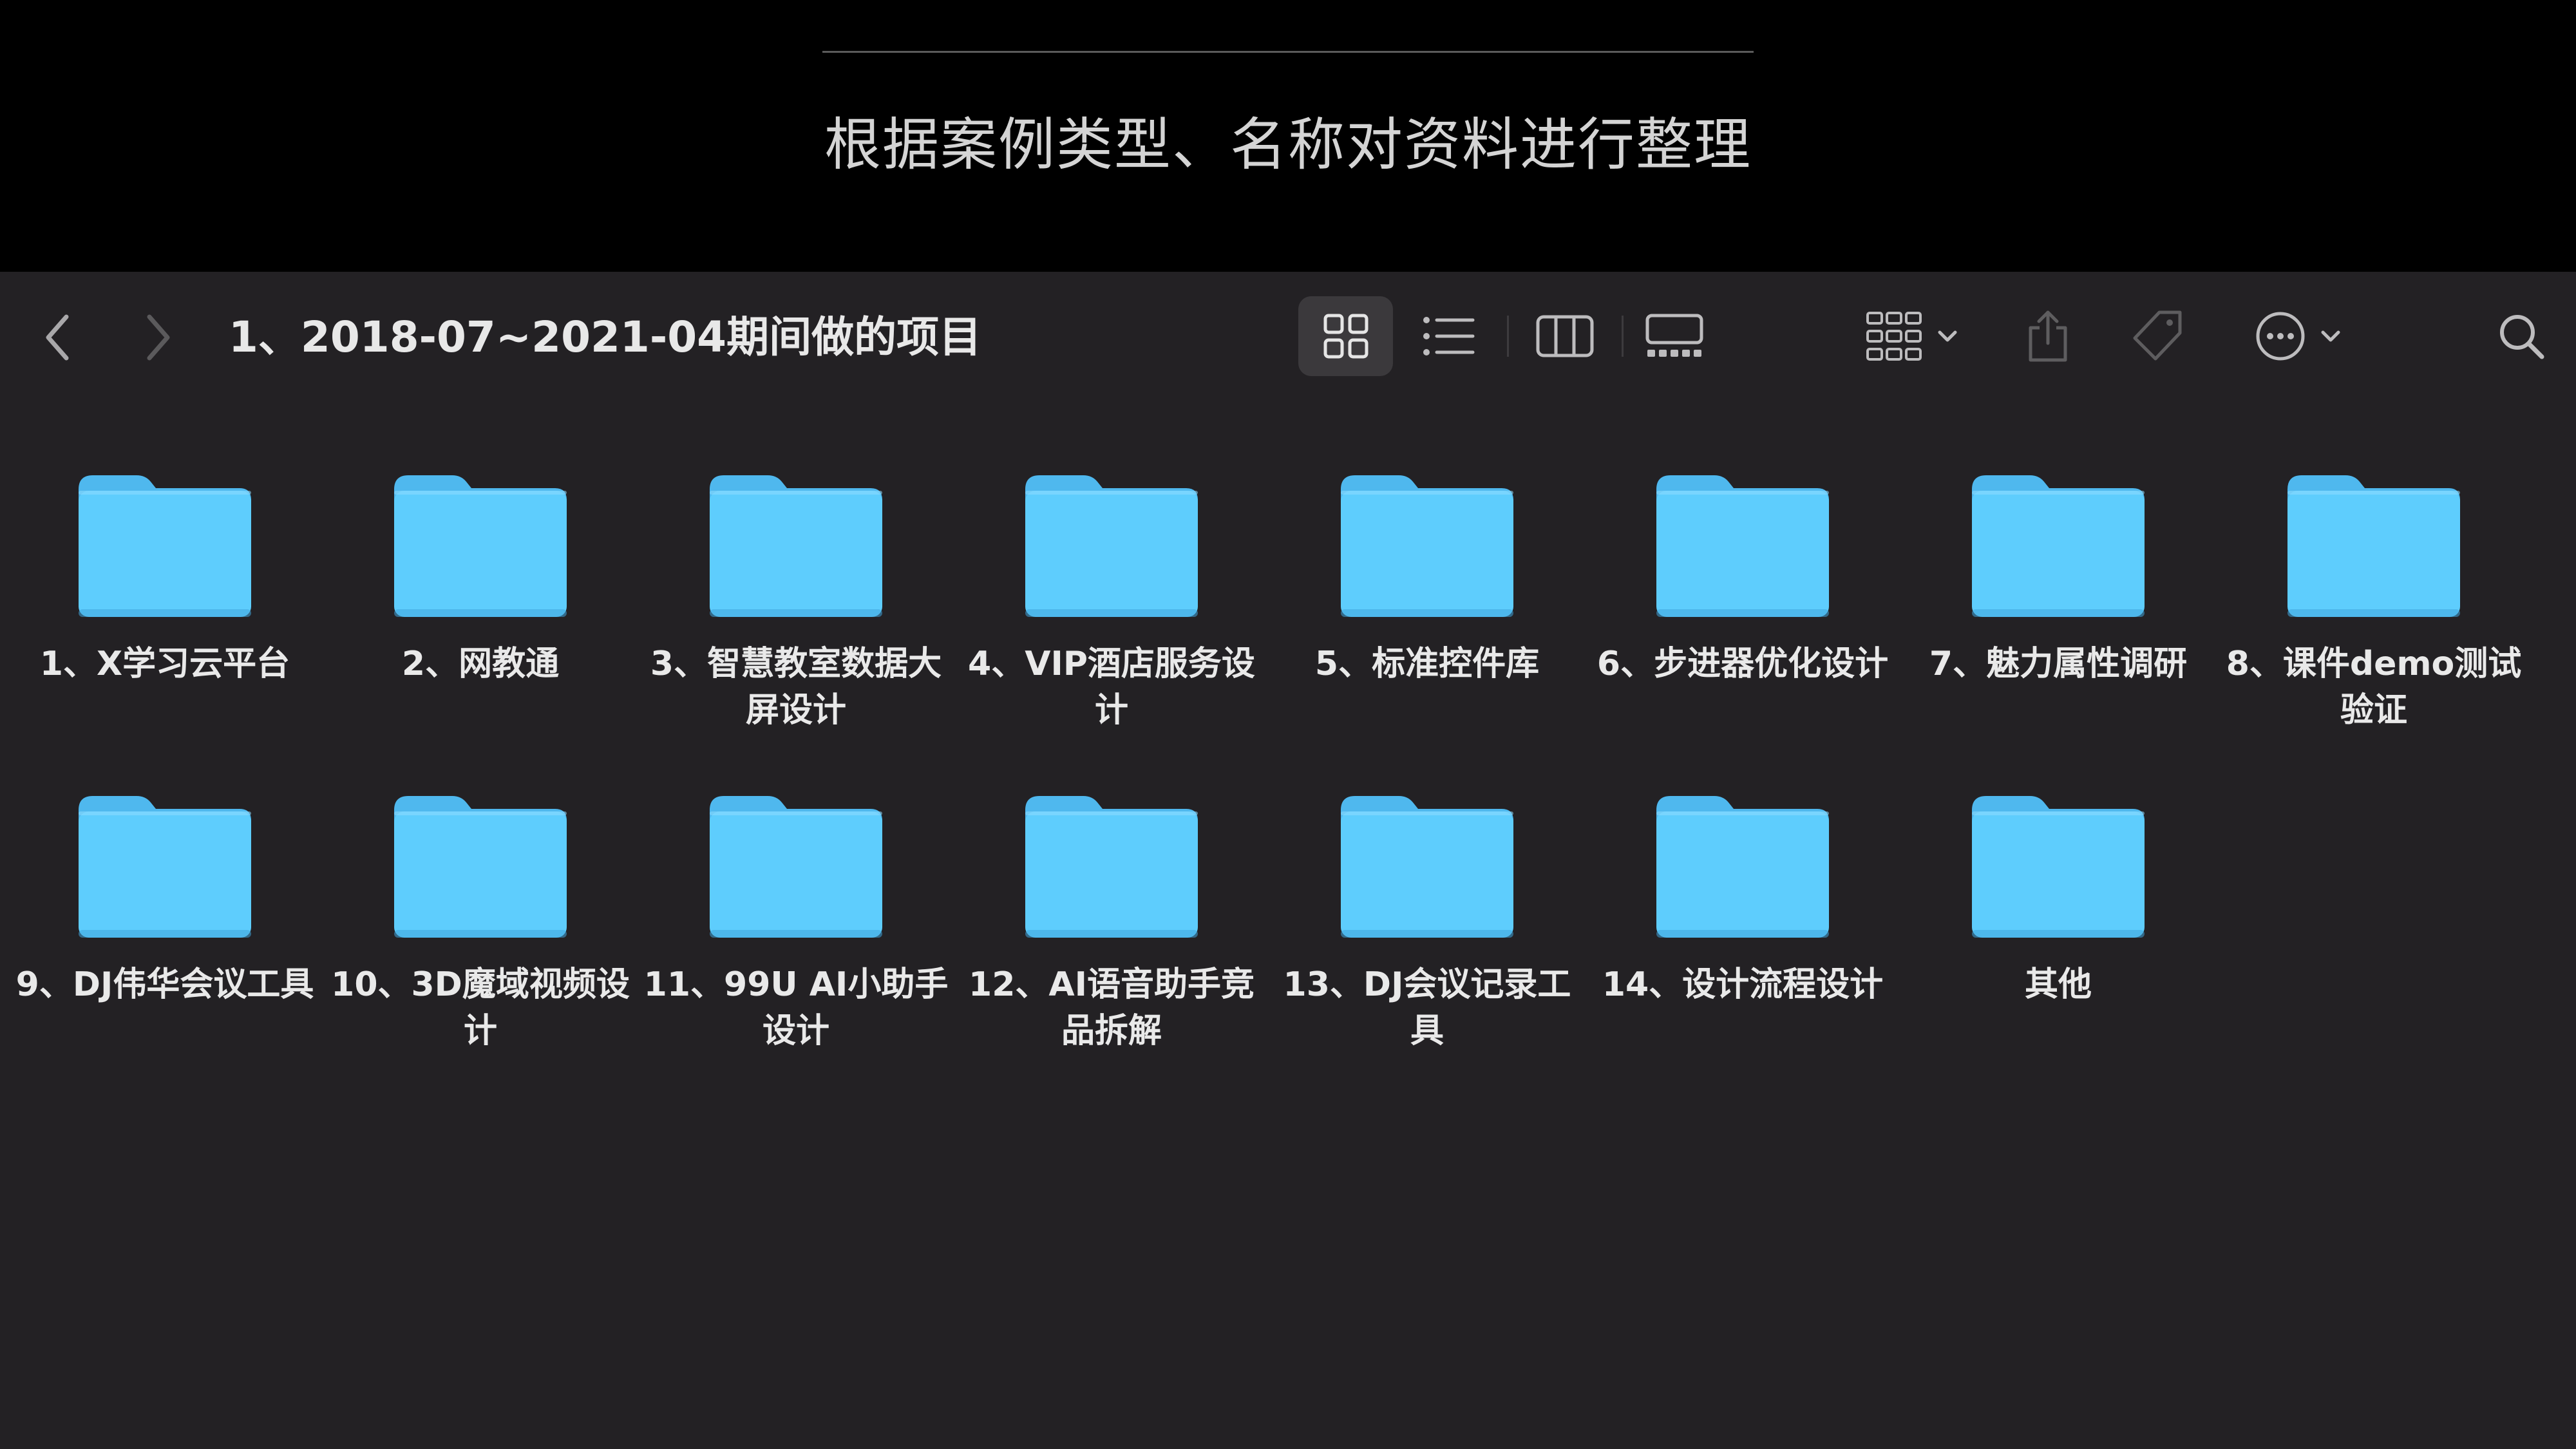 This screenshot has width=2576, height=1449. What do you see at coordinates (1742, 619) in the screenshot?
I see `folder-item: 6、步进器优化设计` at bounding box center [1742, 619].